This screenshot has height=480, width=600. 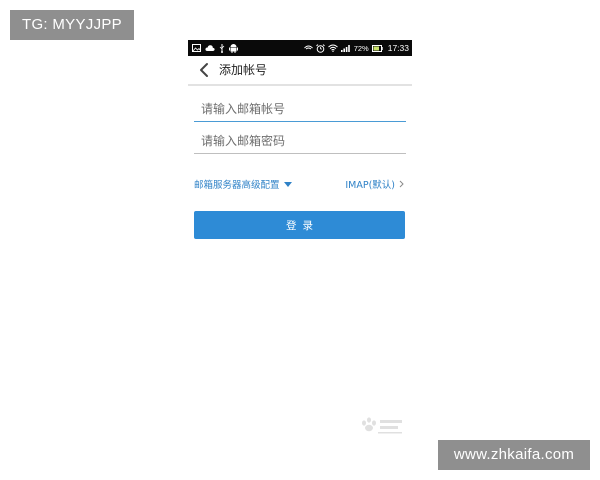 What do you see at coordinates (299, 225) in the screenshot?
I see `login-button: 登录` at bounding box center [299, 225].